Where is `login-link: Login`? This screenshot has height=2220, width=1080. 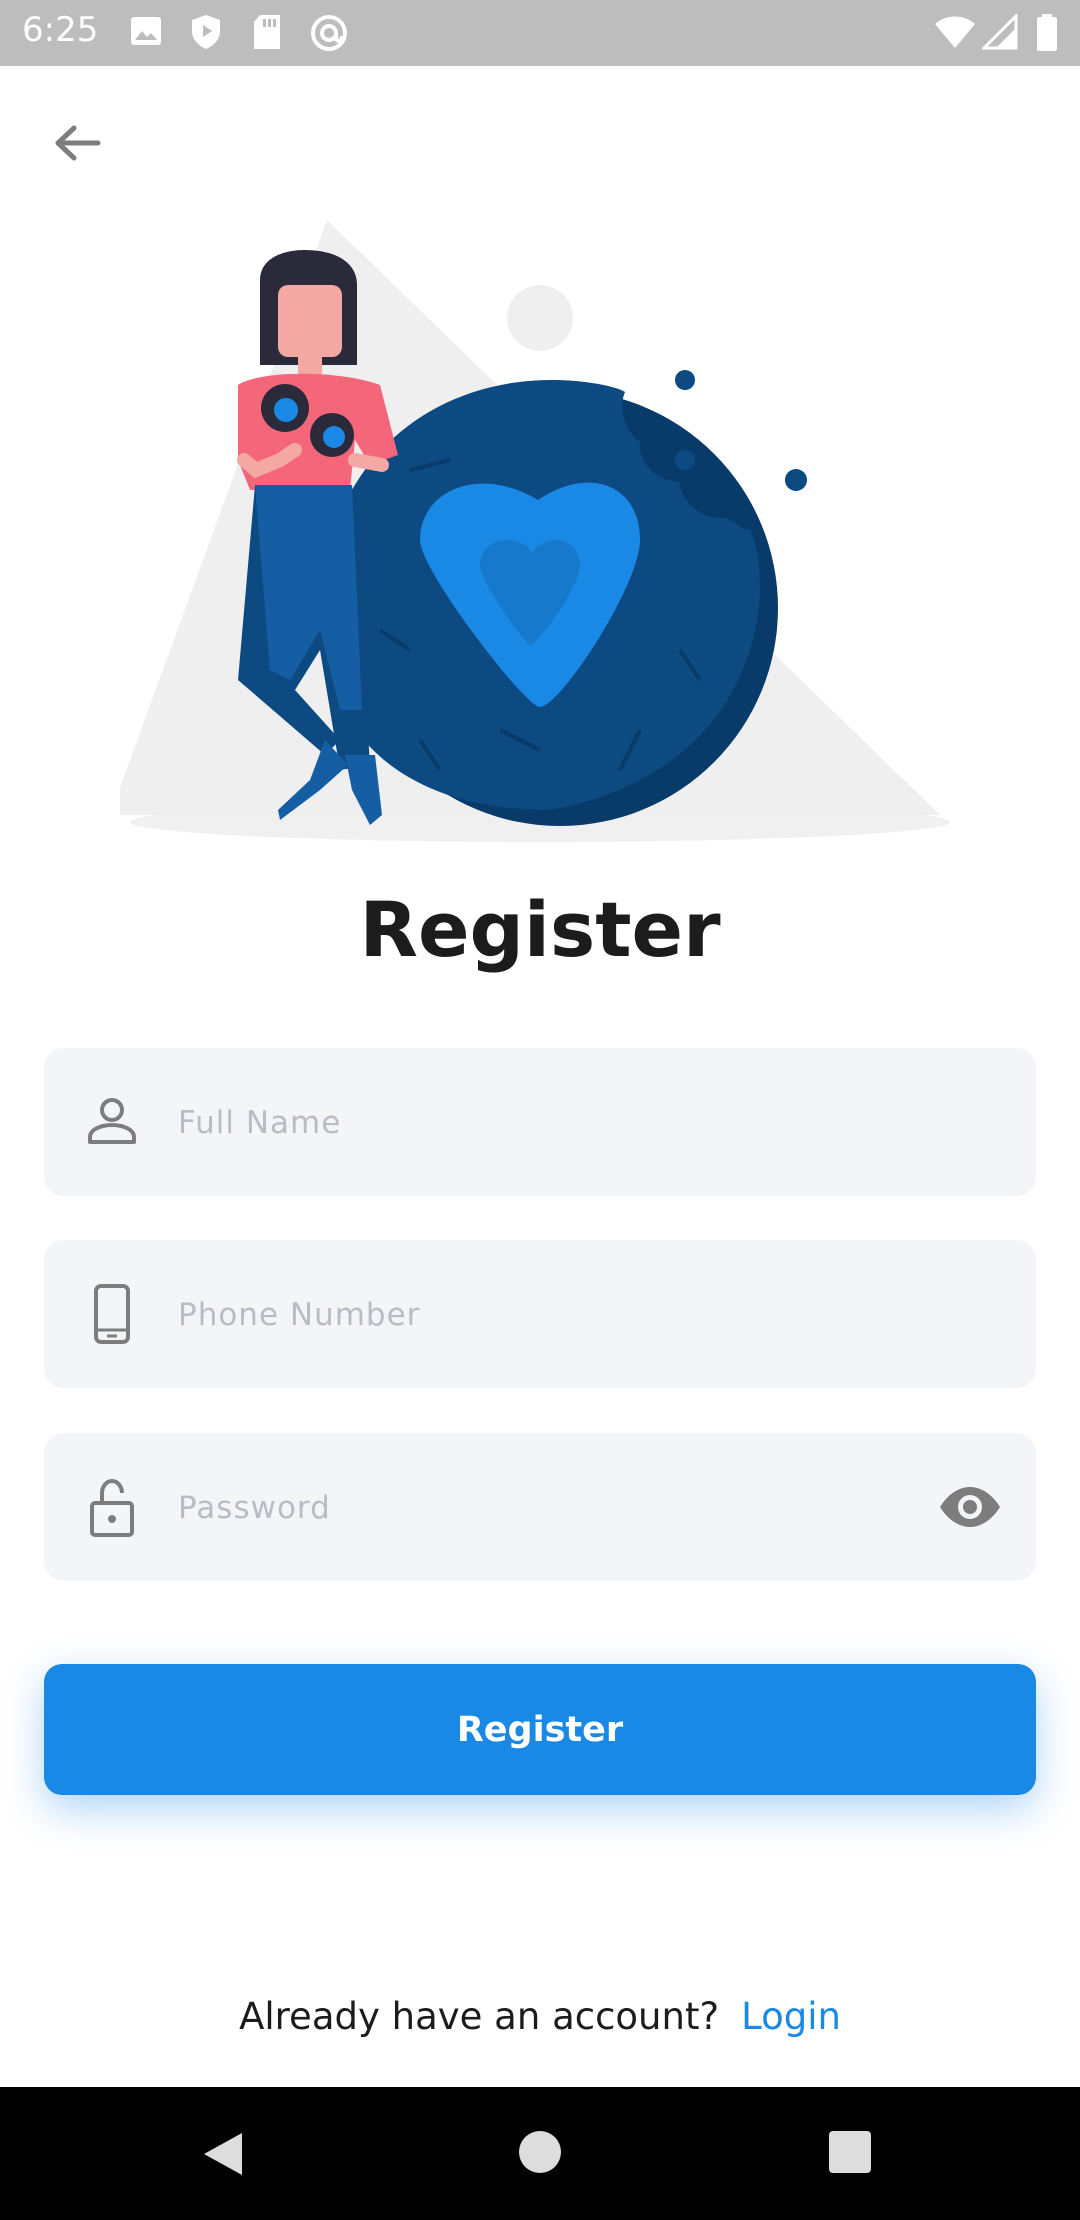 login-link: Login is located at coordinates (791, 2016).